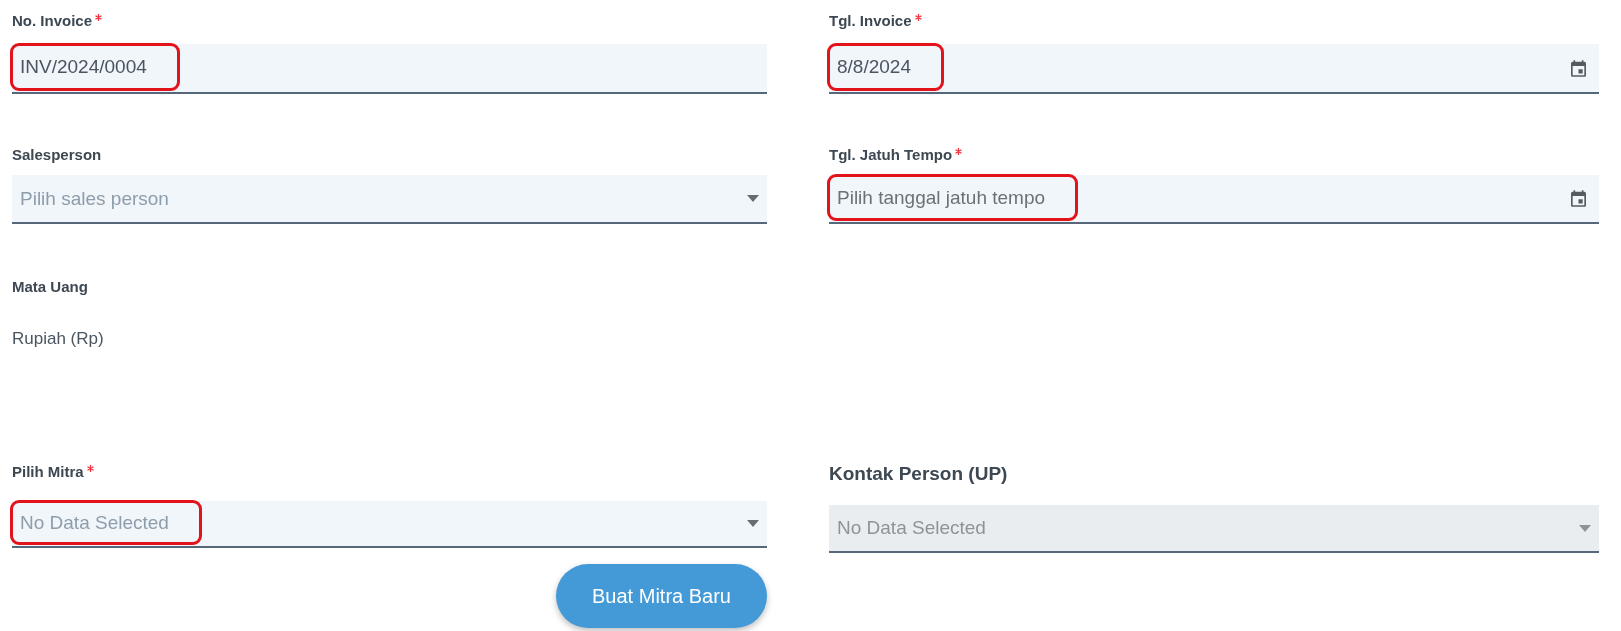  What do you see at coordinates (1214, 69) in the screenshot?
I see `date-field: 8/8/2024` at bounding box center [1214, 69].